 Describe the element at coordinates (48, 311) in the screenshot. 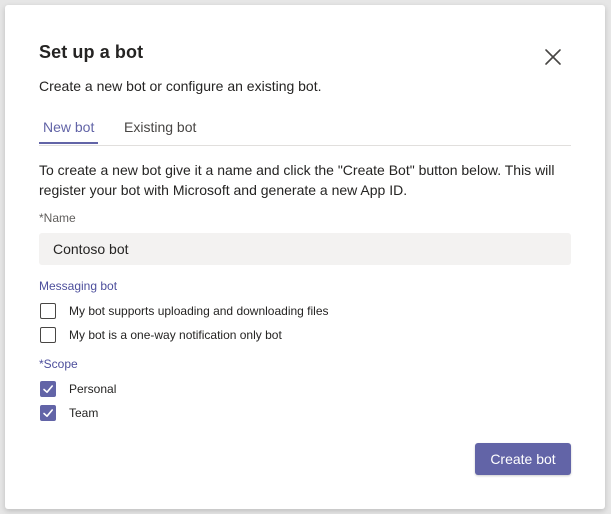

I see `upload-files-checkbox` at that location.